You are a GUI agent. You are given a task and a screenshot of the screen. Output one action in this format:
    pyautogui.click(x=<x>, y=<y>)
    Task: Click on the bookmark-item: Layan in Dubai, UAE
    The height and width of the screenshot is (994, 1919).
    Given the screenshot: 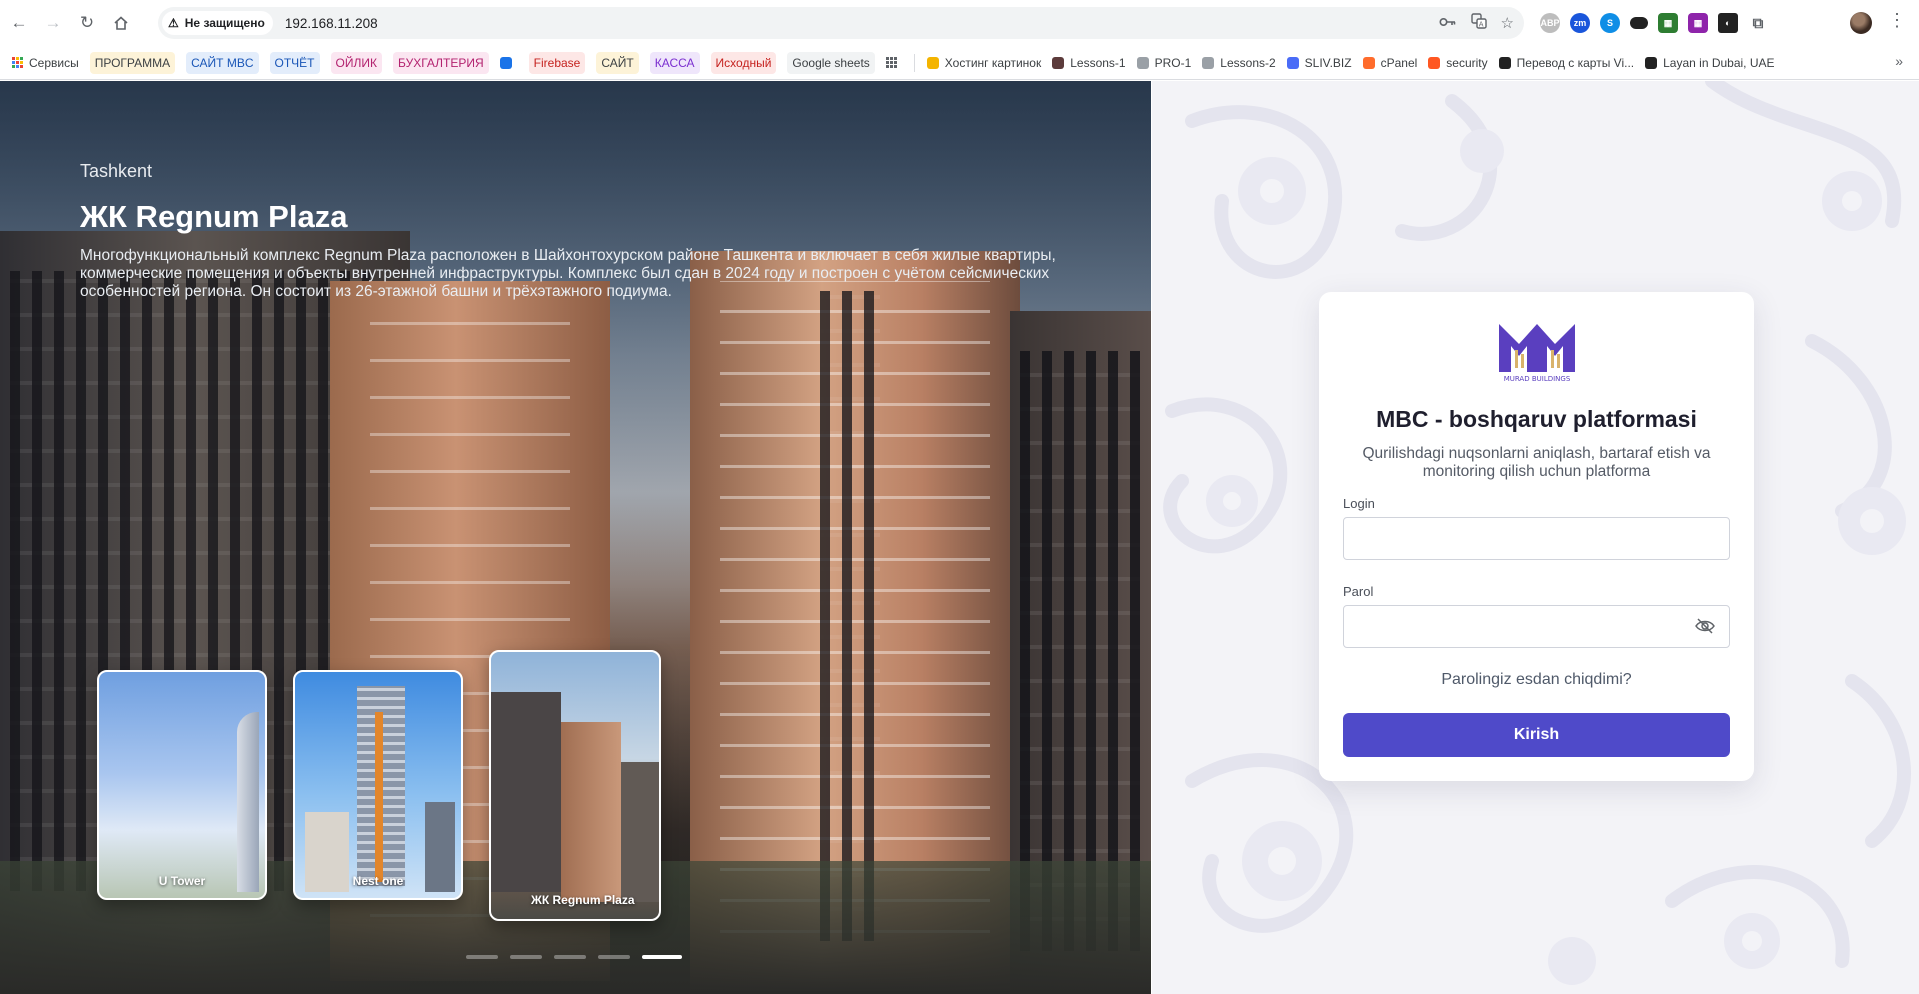 What is the action you would take?
    pyautogui.click(x=1710, y=63)
    